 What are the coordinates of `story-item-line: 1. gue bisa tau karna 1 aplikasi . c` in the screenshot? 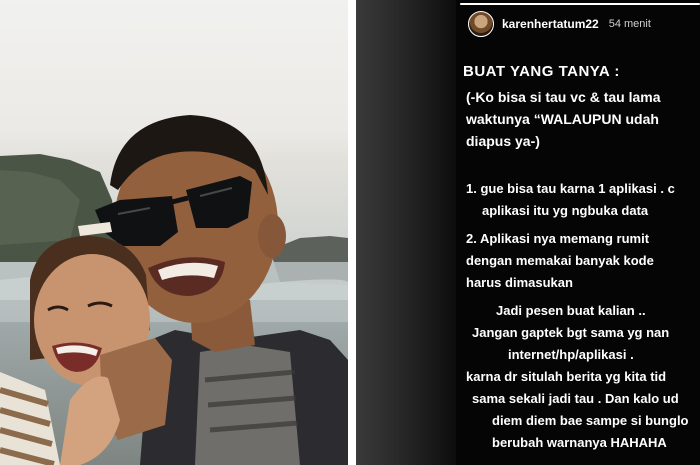 It's located at (570, 188).